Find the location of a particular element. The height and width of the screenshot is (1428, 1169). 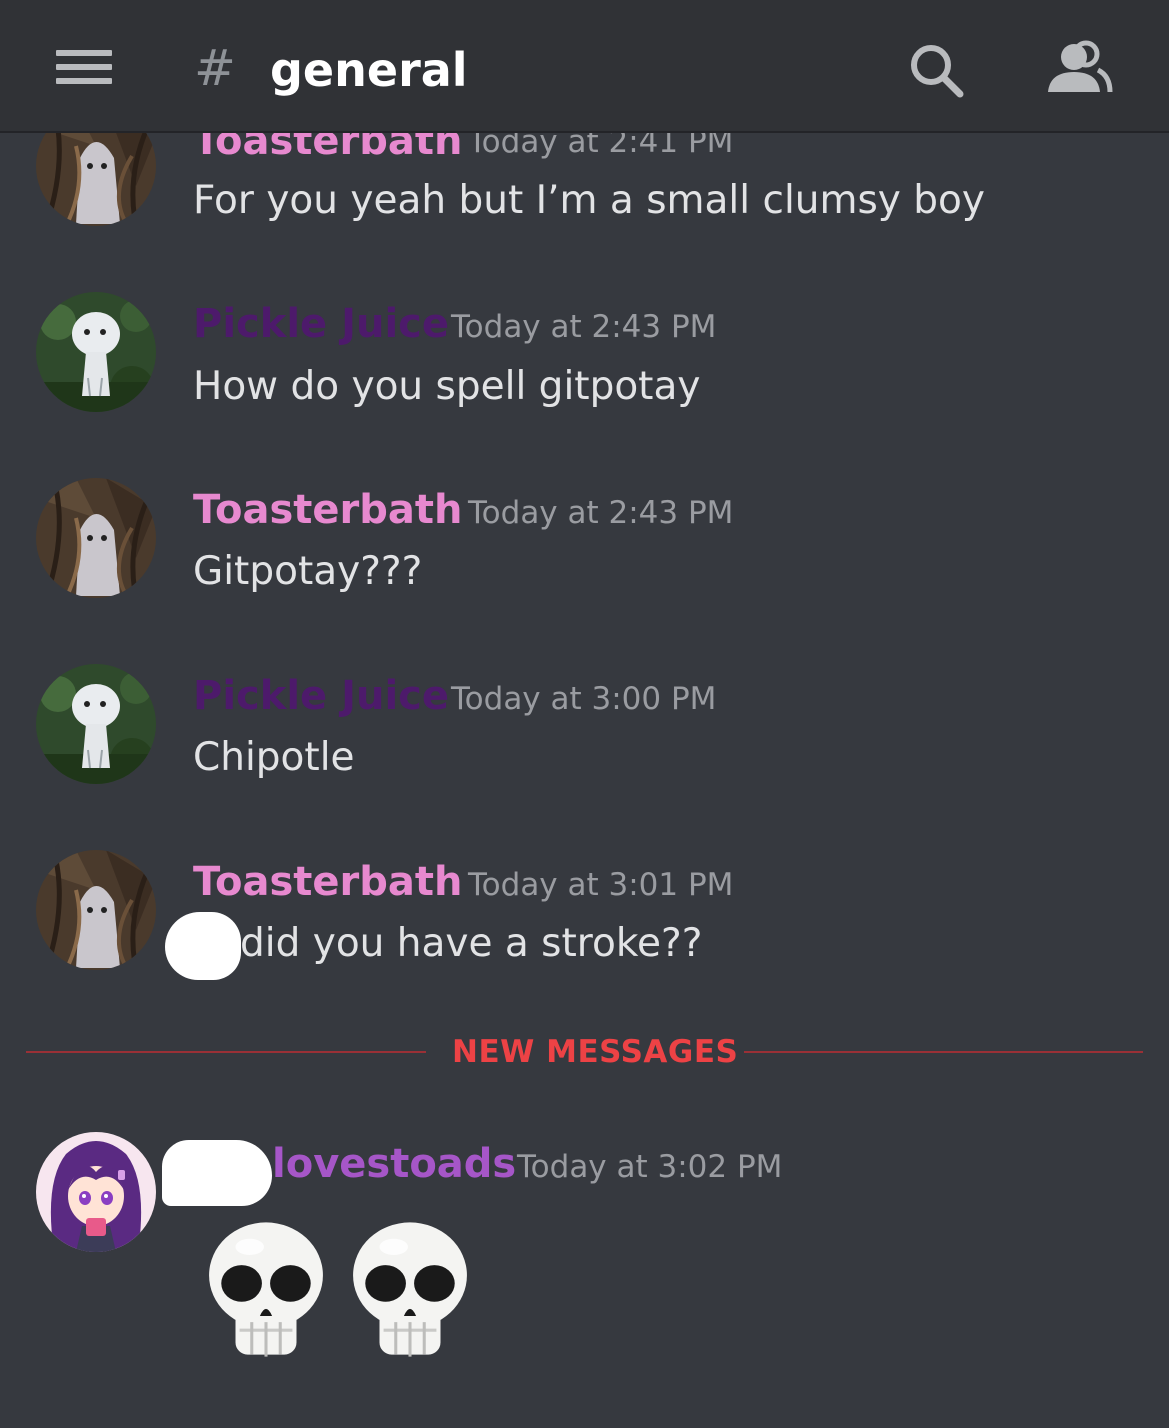

message-author: lovestoads is located at coordinates (394, 1164).